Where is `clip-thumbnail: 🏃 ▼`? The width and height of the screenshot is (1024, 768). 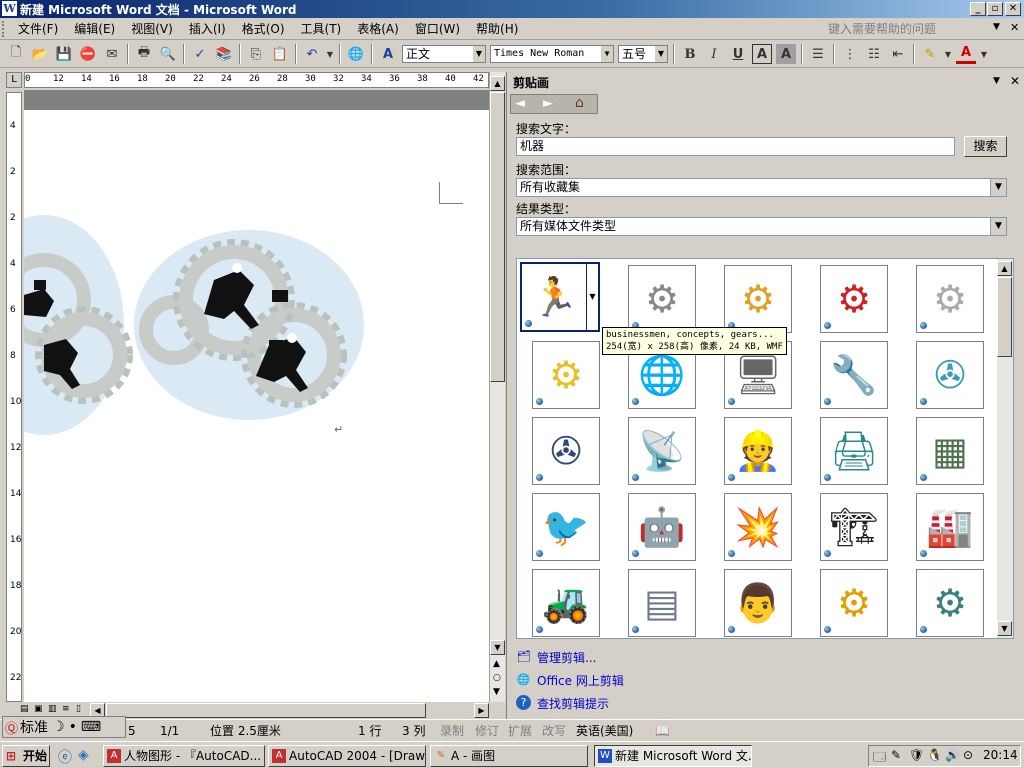 clip-thumbnail: 🏃 ▼ is located at coordinates (560, 297).